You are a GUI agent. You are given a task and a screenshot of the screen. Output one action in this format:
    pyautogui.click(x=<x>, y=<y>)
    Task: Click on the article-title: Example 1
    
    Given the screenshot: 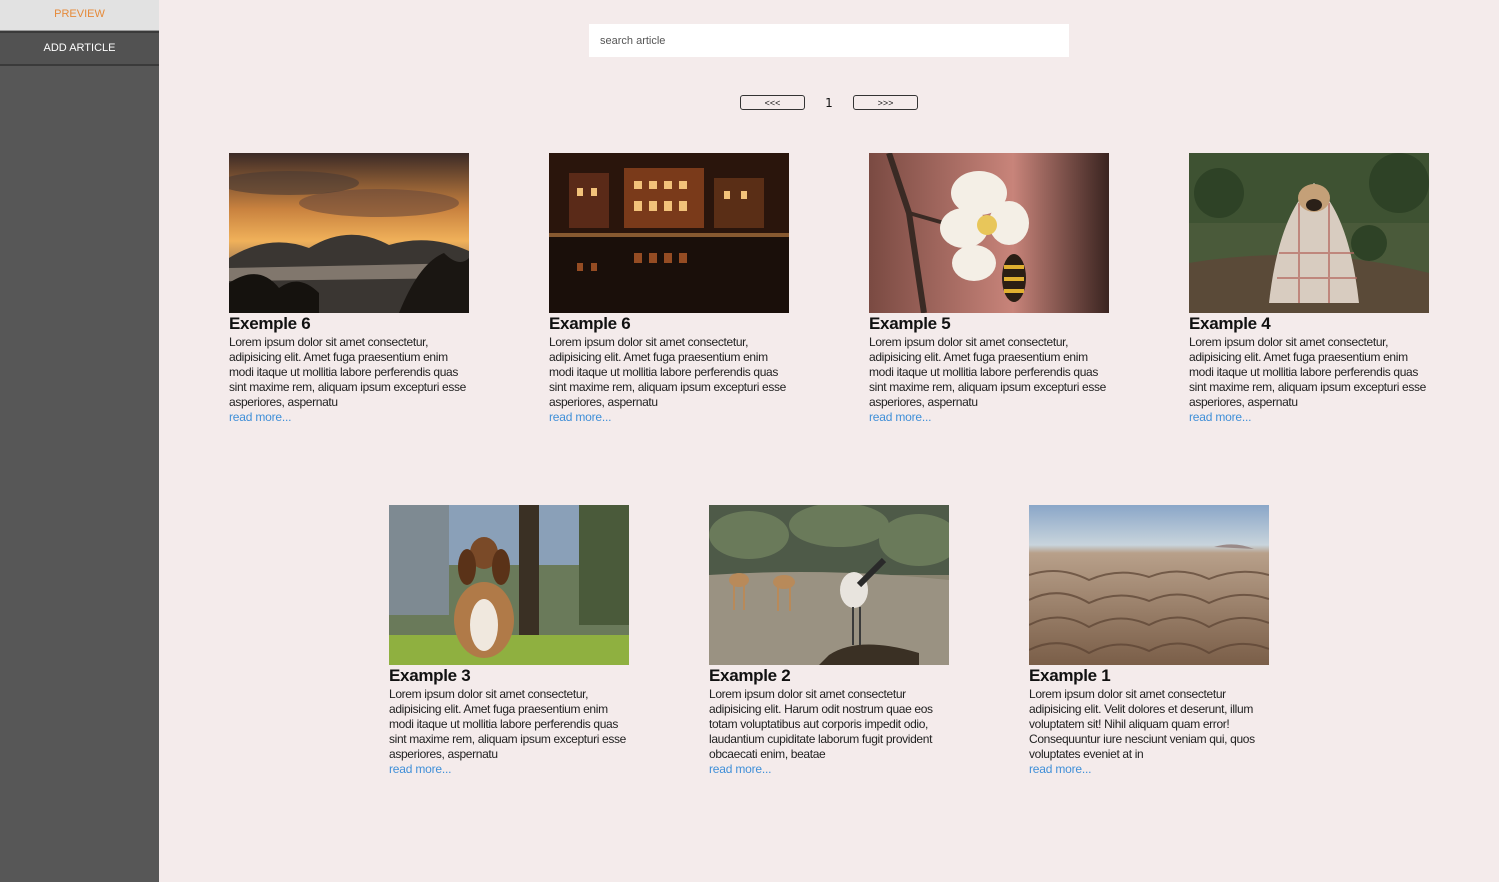 What is the action you would take?
    pyautogui.click(x=1070, y=675)
    